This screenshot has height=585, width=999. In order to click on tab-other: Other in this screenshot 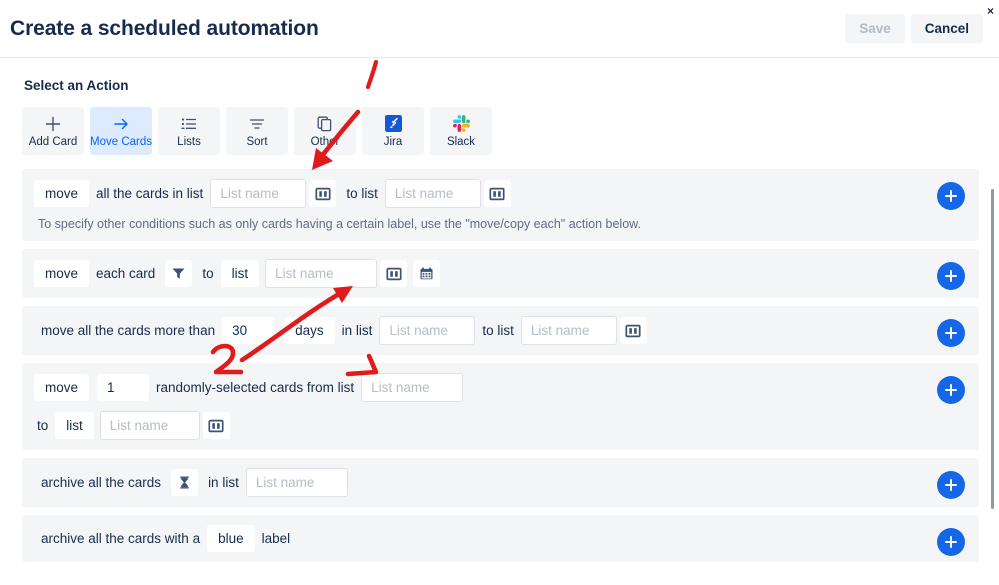, I will do `click(325, 131)`.